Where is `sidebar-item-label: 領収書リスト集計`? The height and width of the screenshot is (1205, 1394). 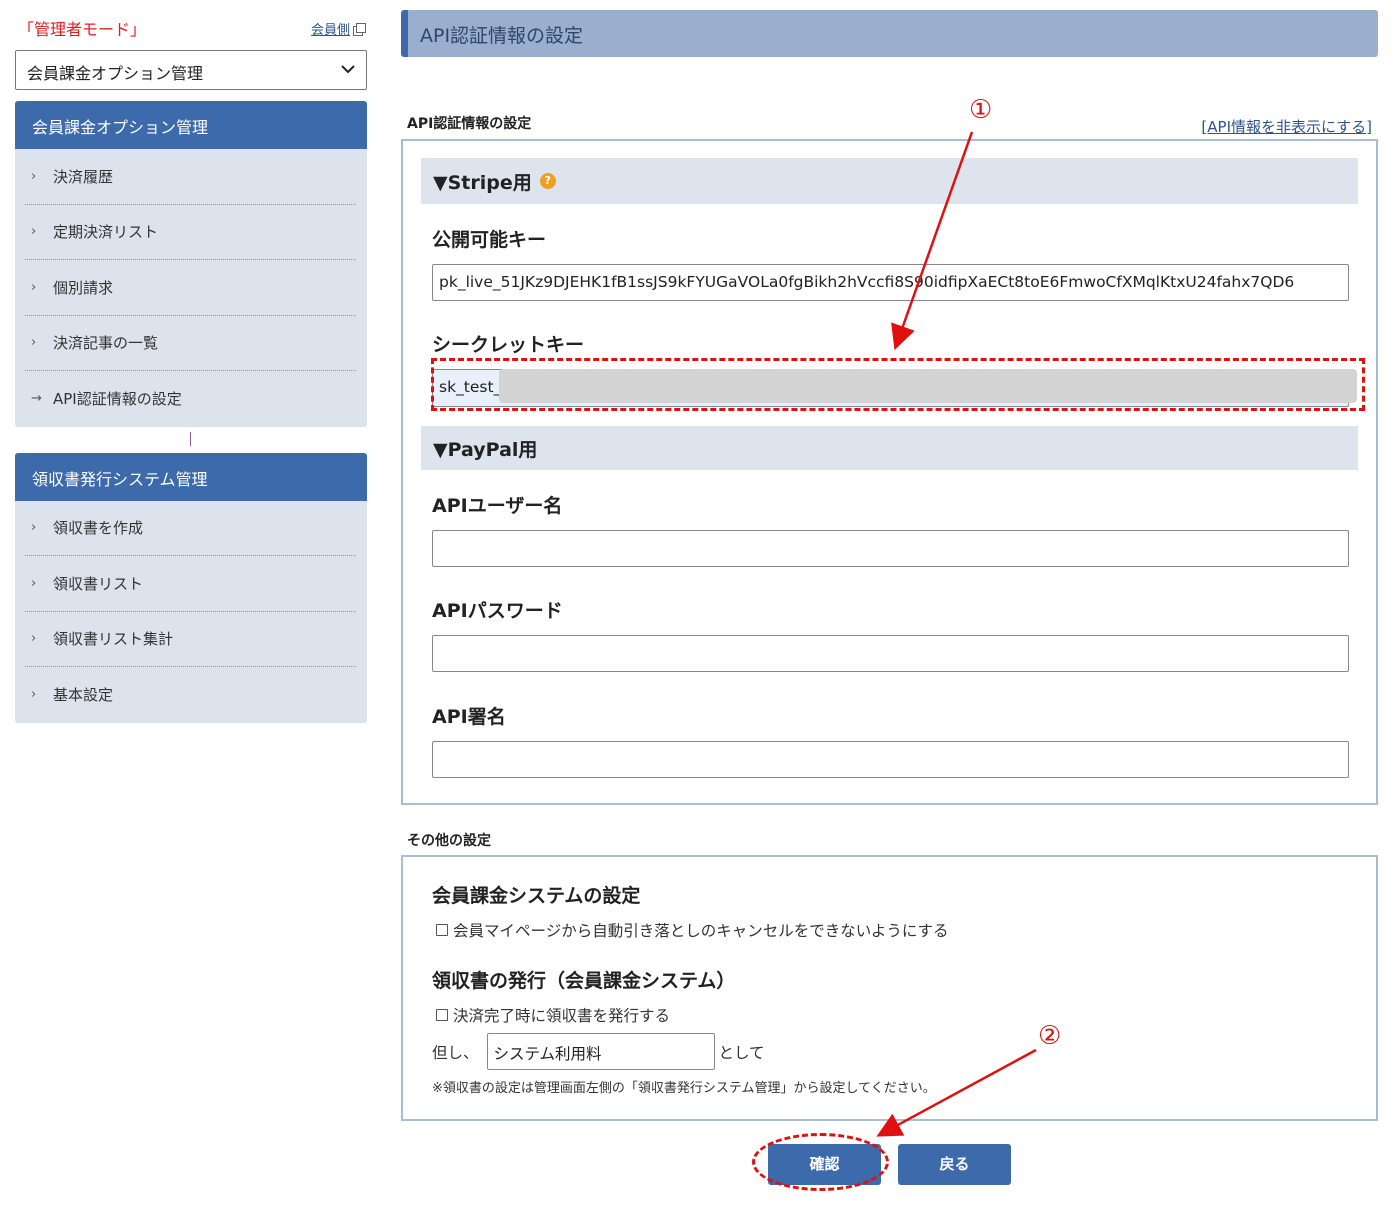
sidebar-item-label: 領収書リスト集計 is located at coordinates (113, 638).